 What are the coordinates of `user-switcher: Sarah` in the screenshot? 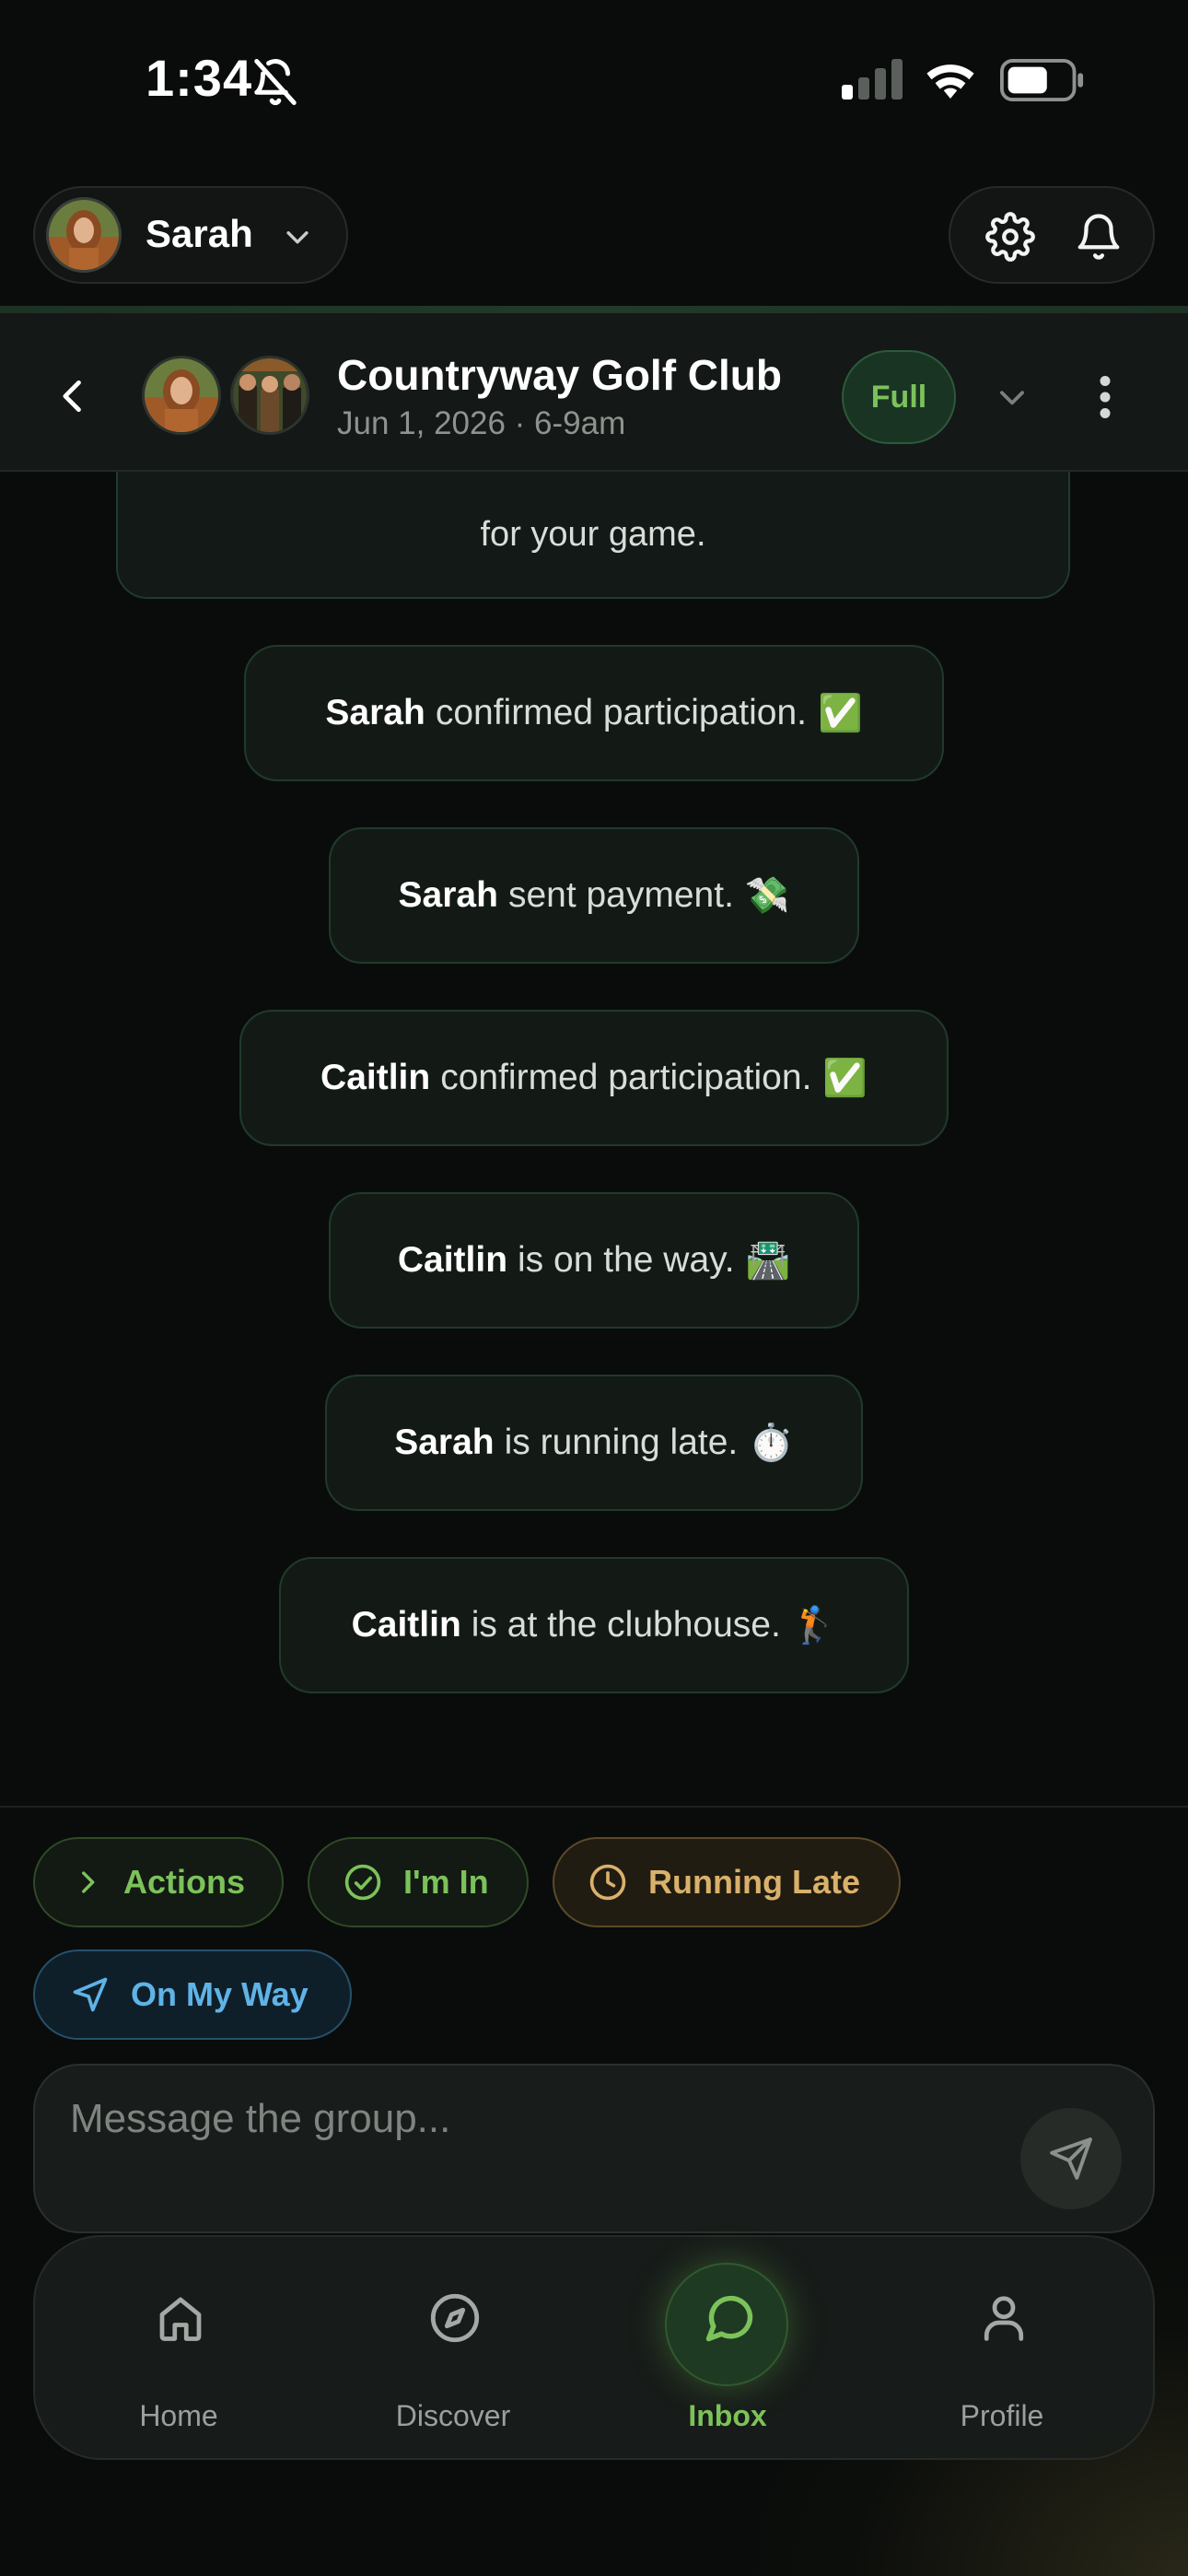 It's located at (190, 235).